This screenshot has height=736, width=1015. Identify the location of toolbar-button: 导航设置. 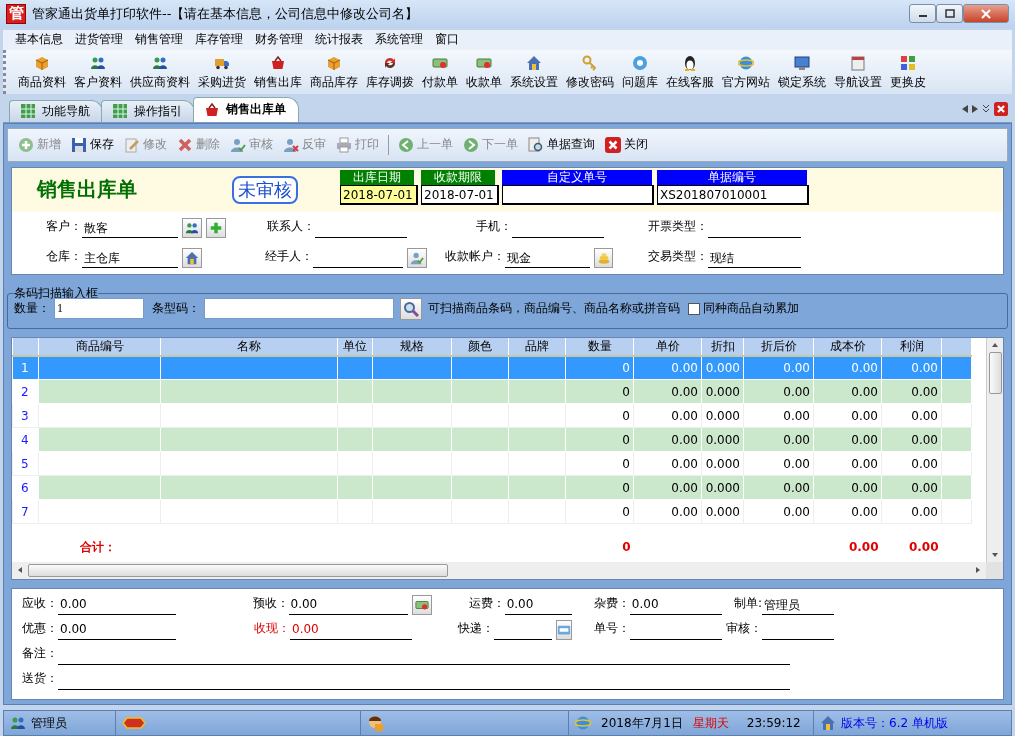
(858, 73).